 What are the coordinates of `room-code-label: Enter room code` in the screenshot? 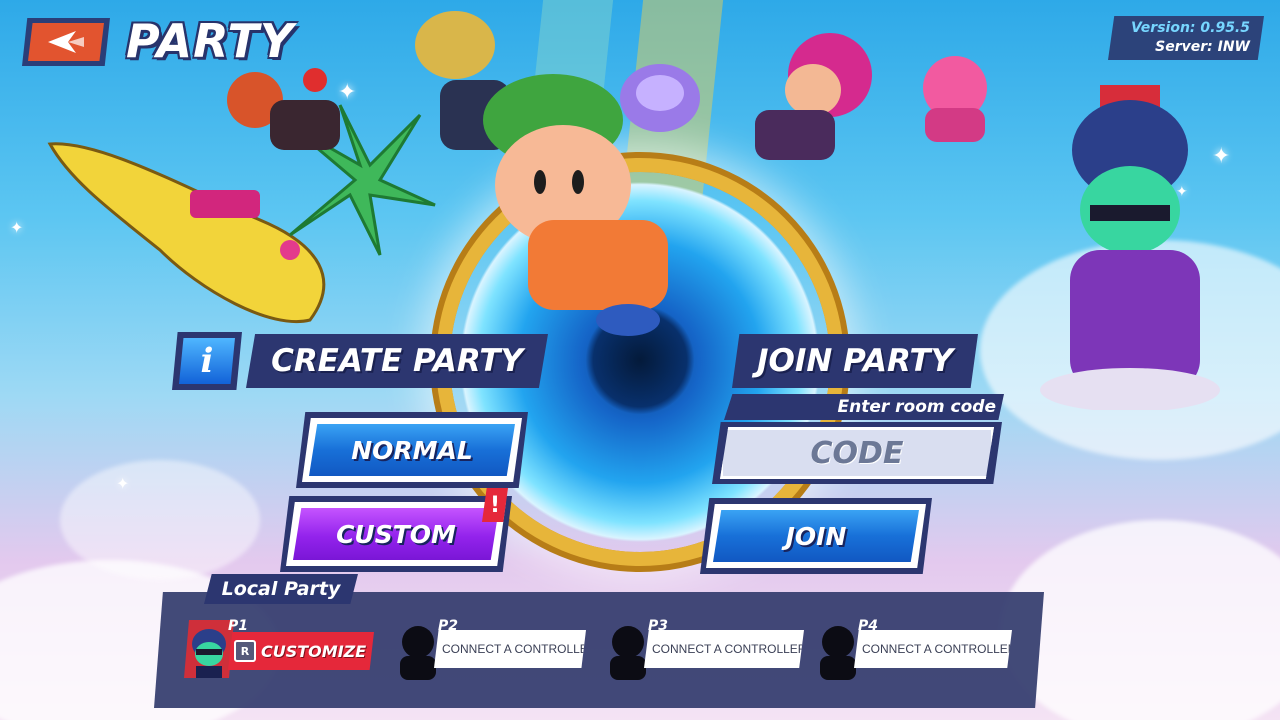 It's located at (864, 407).